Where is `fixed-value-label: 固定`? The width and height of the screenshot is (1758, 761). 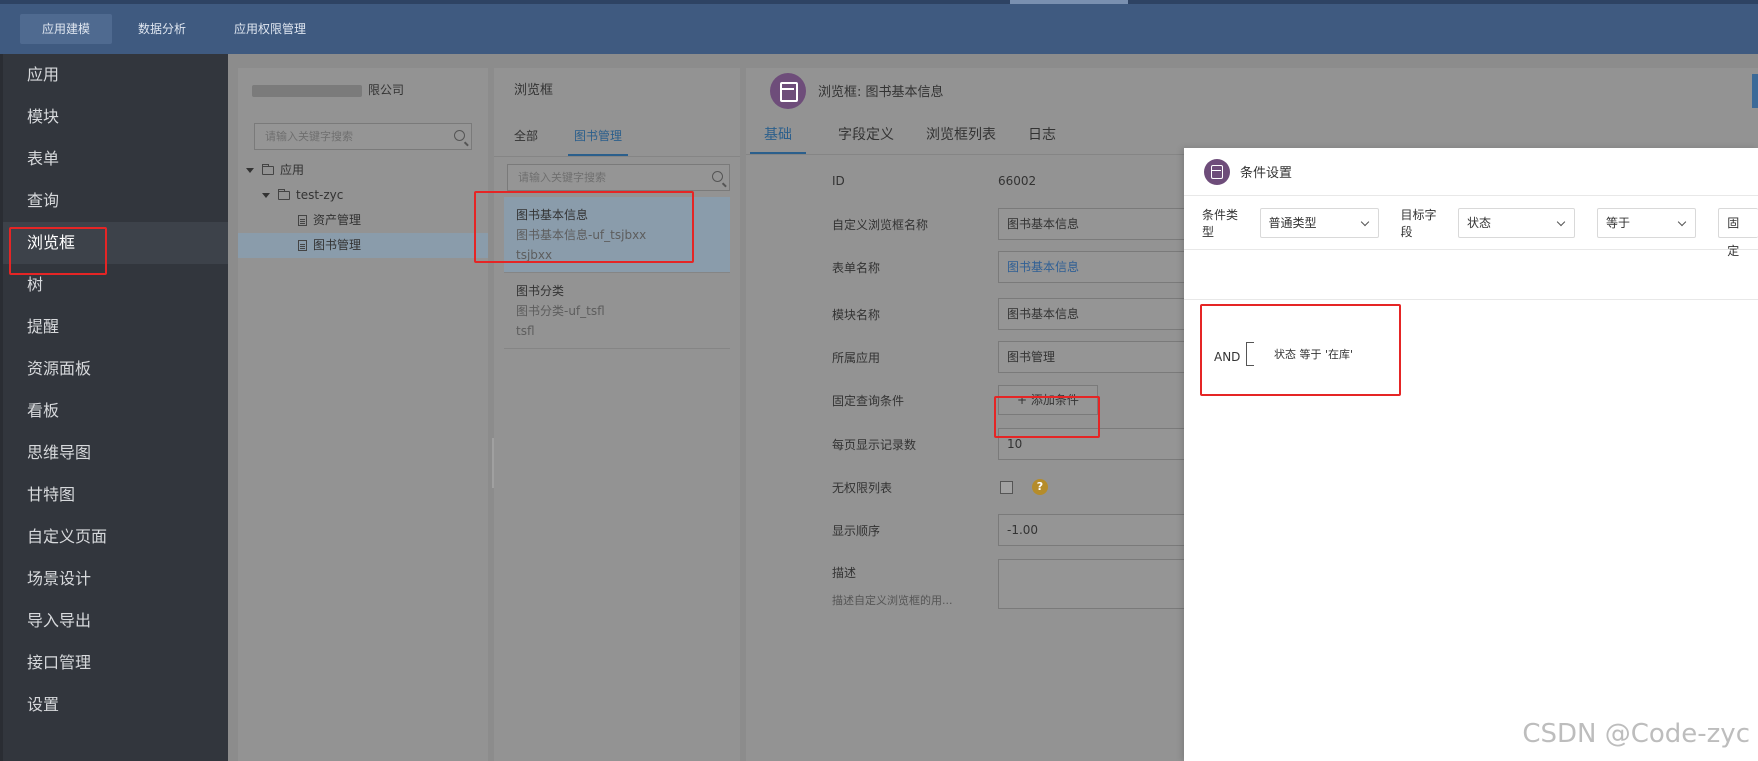
fixed-value-label: 固定 is located at coordinates (1733, 236).